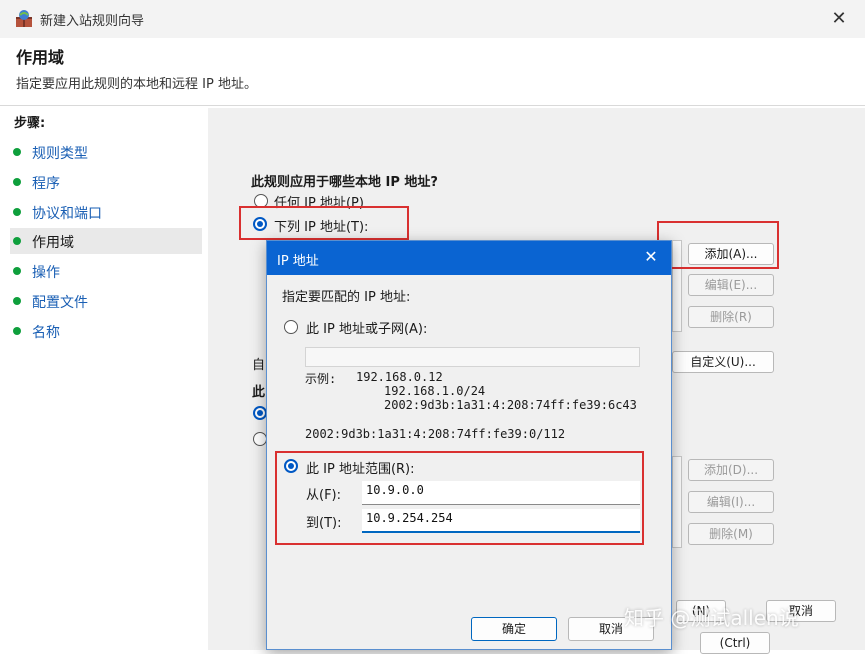  I want to click on step-label: 名称, so click(46, 333).